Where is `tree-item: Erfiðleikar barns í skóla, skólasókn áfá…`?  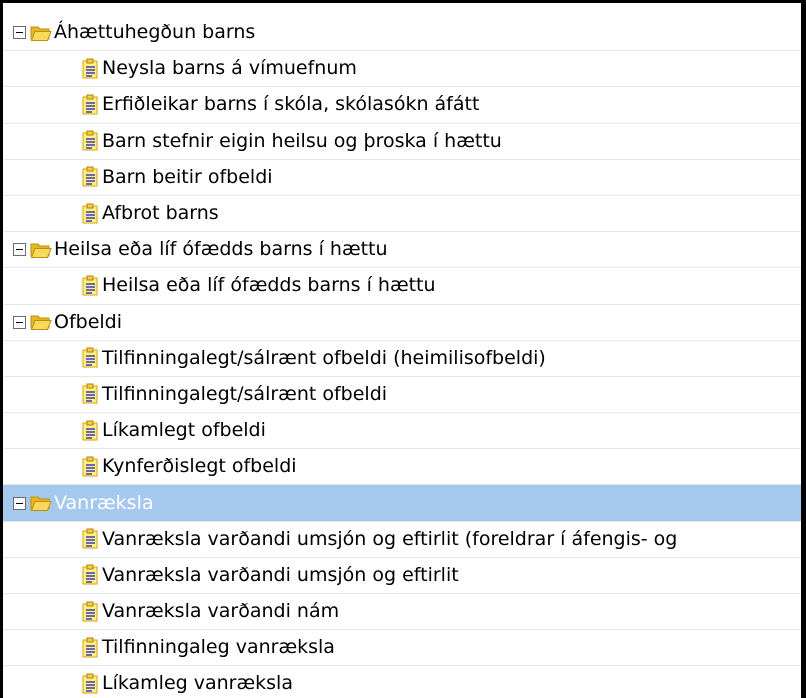 tree-item: Erfiðleikar barns í skóla, skólasókn áfá… is located at coordinates (402, 105).